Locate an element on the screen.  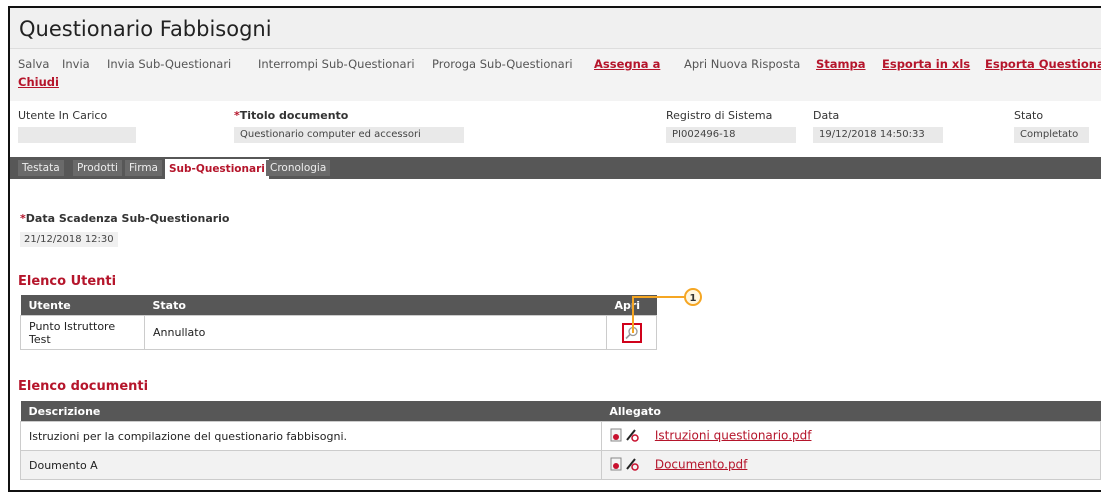
attachment-link: Istruzioni questionario.pdf is located at coordinates (733, 435).